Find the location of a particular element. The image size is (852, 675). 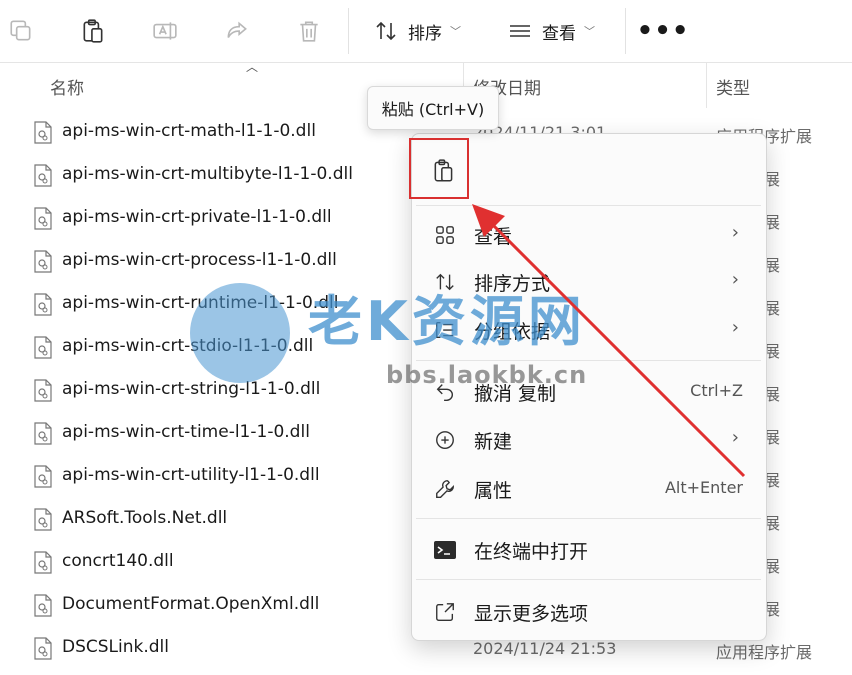

view-button: 查看 ﹀ is located at coordinates (551, 31).